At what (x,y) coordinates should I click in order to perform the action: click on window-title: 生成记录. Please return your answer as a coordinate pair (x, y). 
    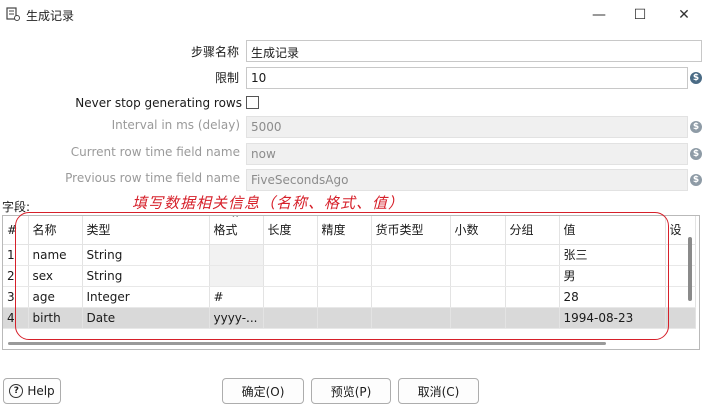
    Looking at the image, I should click on (50, 16).